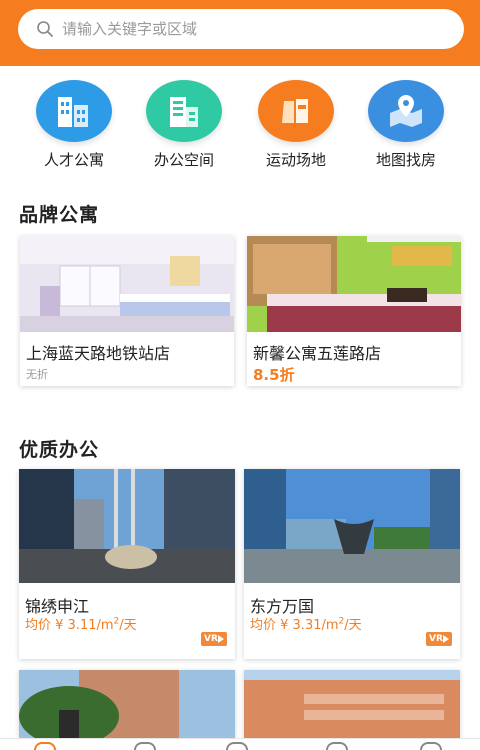 This screenshot has width=480, height=750. I want to click on office-price: 均价 ¥ 3.31/m2/天, so click(306, 624).